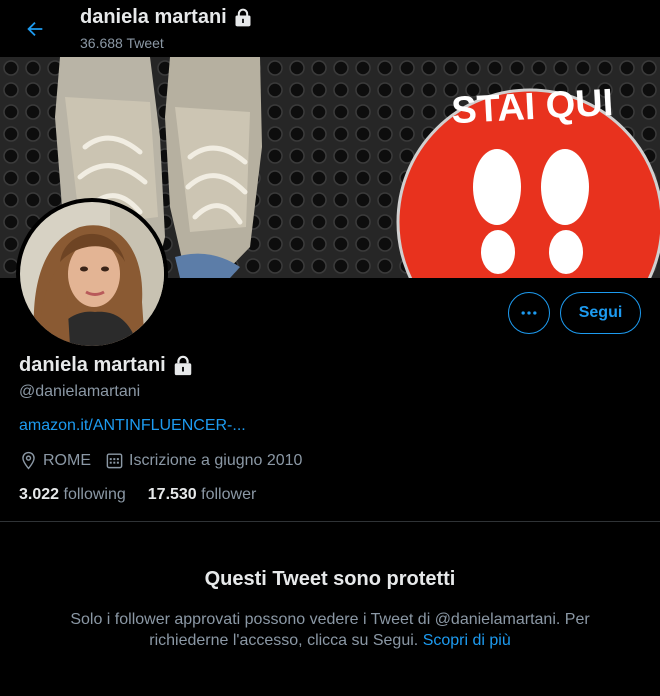 Image resolution: width=660 pixels, height=696 pixels. Describe the element at coordinates (229, 494) in the screenshot. I see `follower-label: follower` at that location.